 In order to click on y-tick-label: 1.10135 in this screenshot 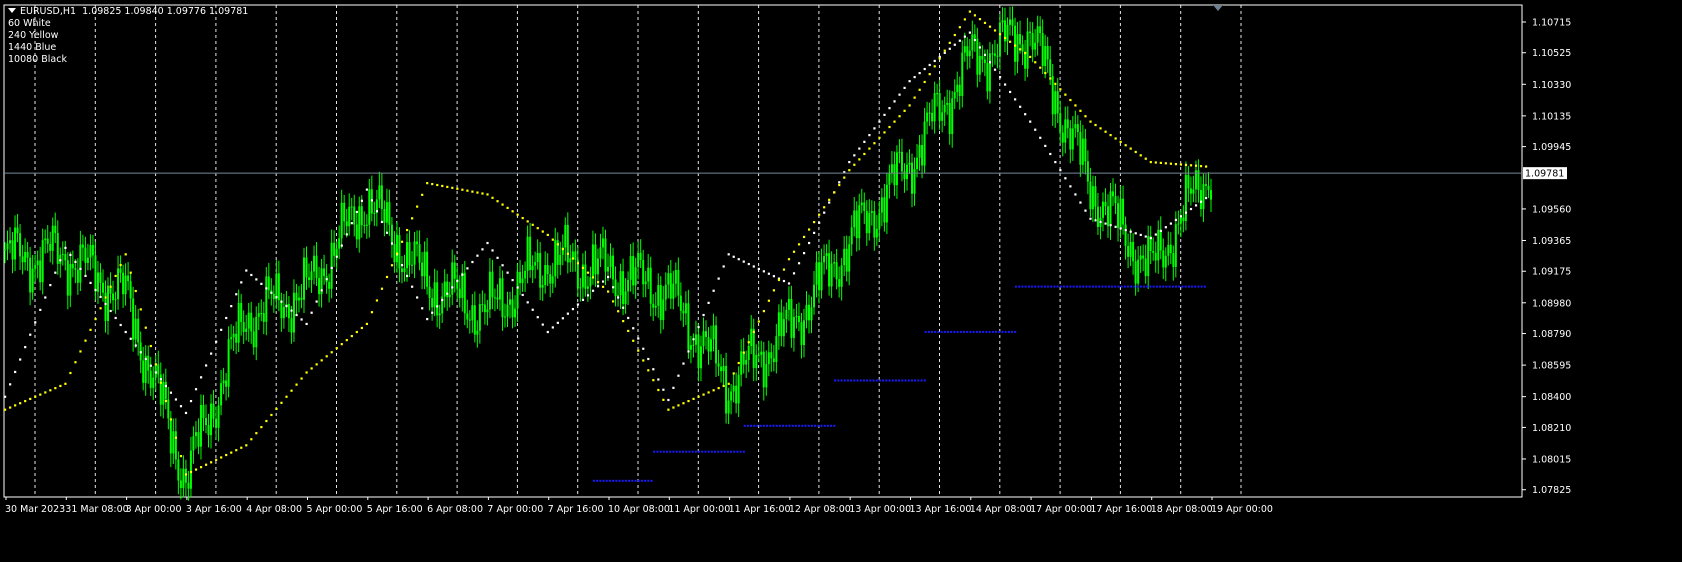, I will do `click(1551, 116)`.